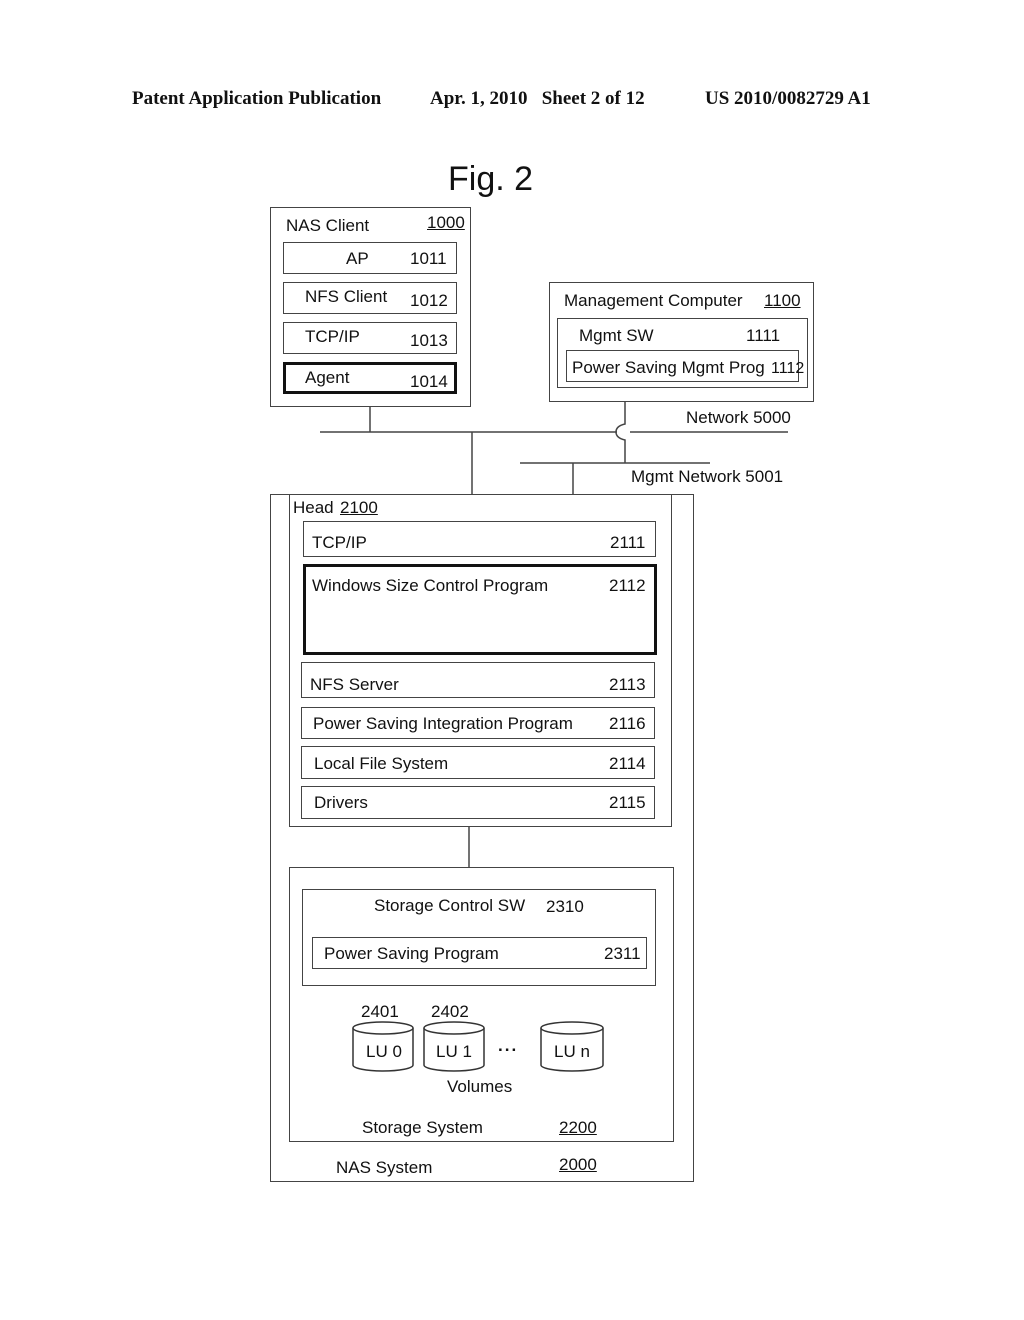  What do you see at coordinates (384, 1051) in the screenshot?
I see `volume-label: LU 0` at bounding box center [384, 1051].